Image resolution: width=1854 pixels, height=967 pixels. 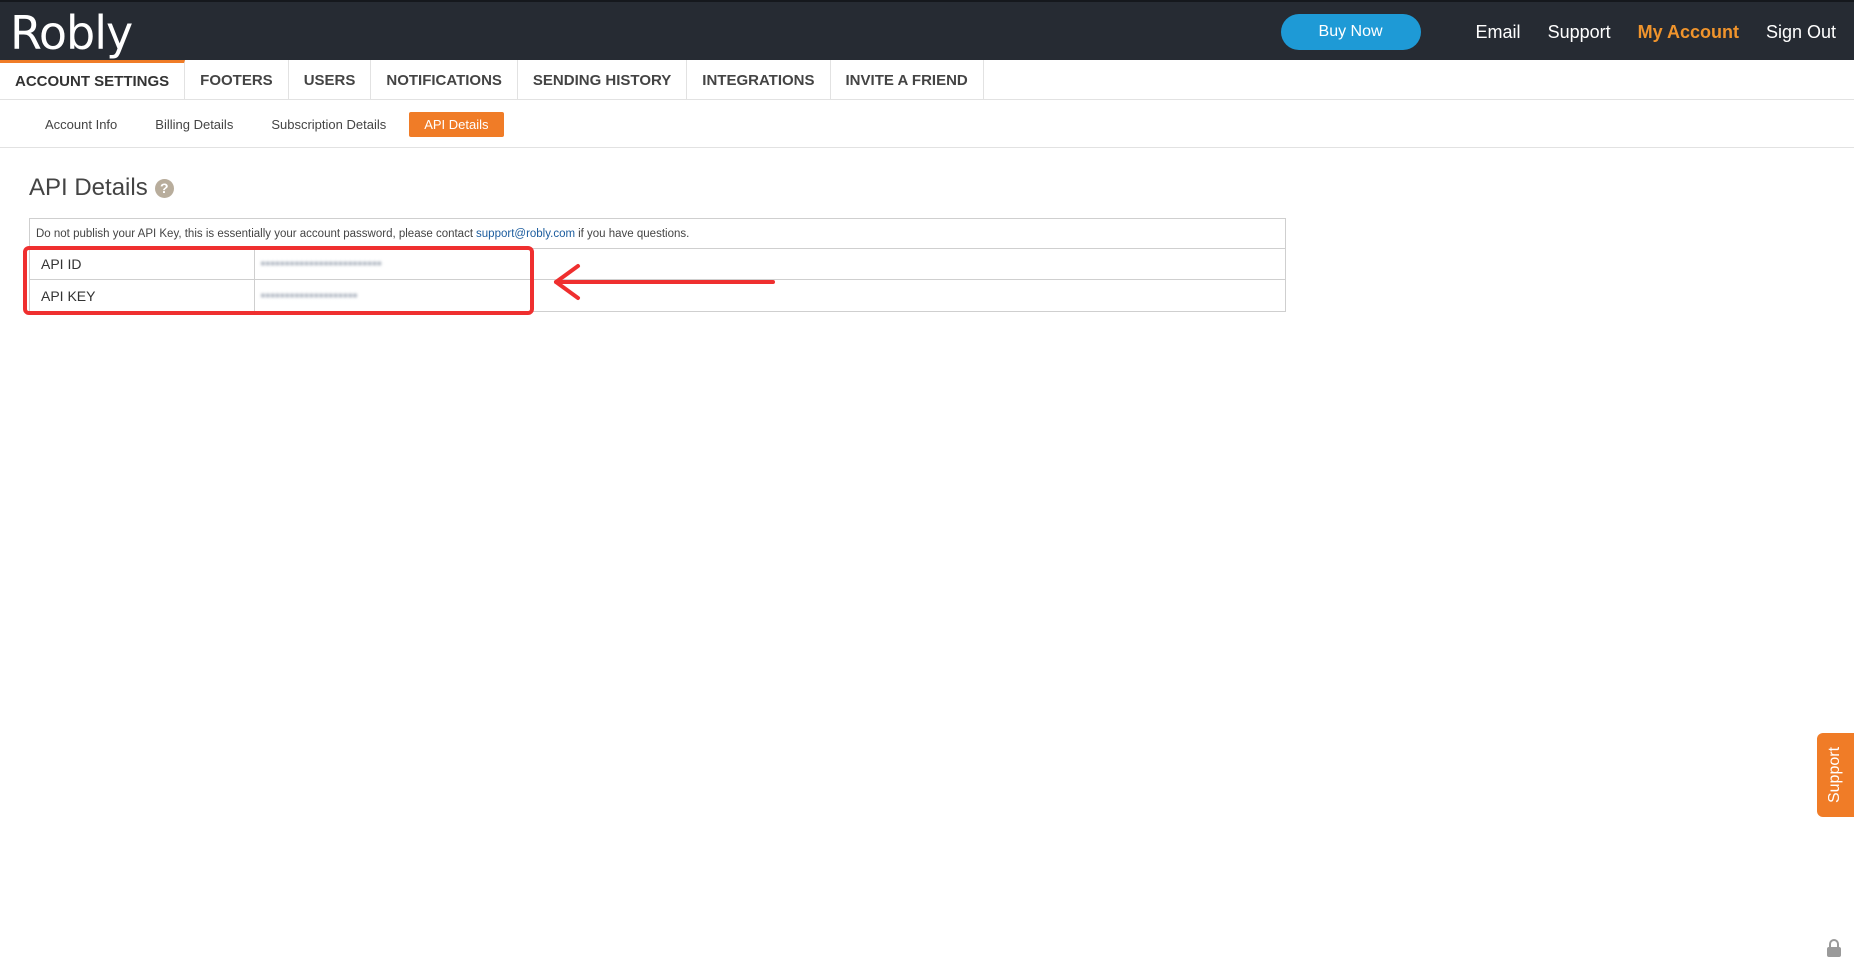 I want to click on tab-footers: FOOTERS, so click(x=237, y=80).